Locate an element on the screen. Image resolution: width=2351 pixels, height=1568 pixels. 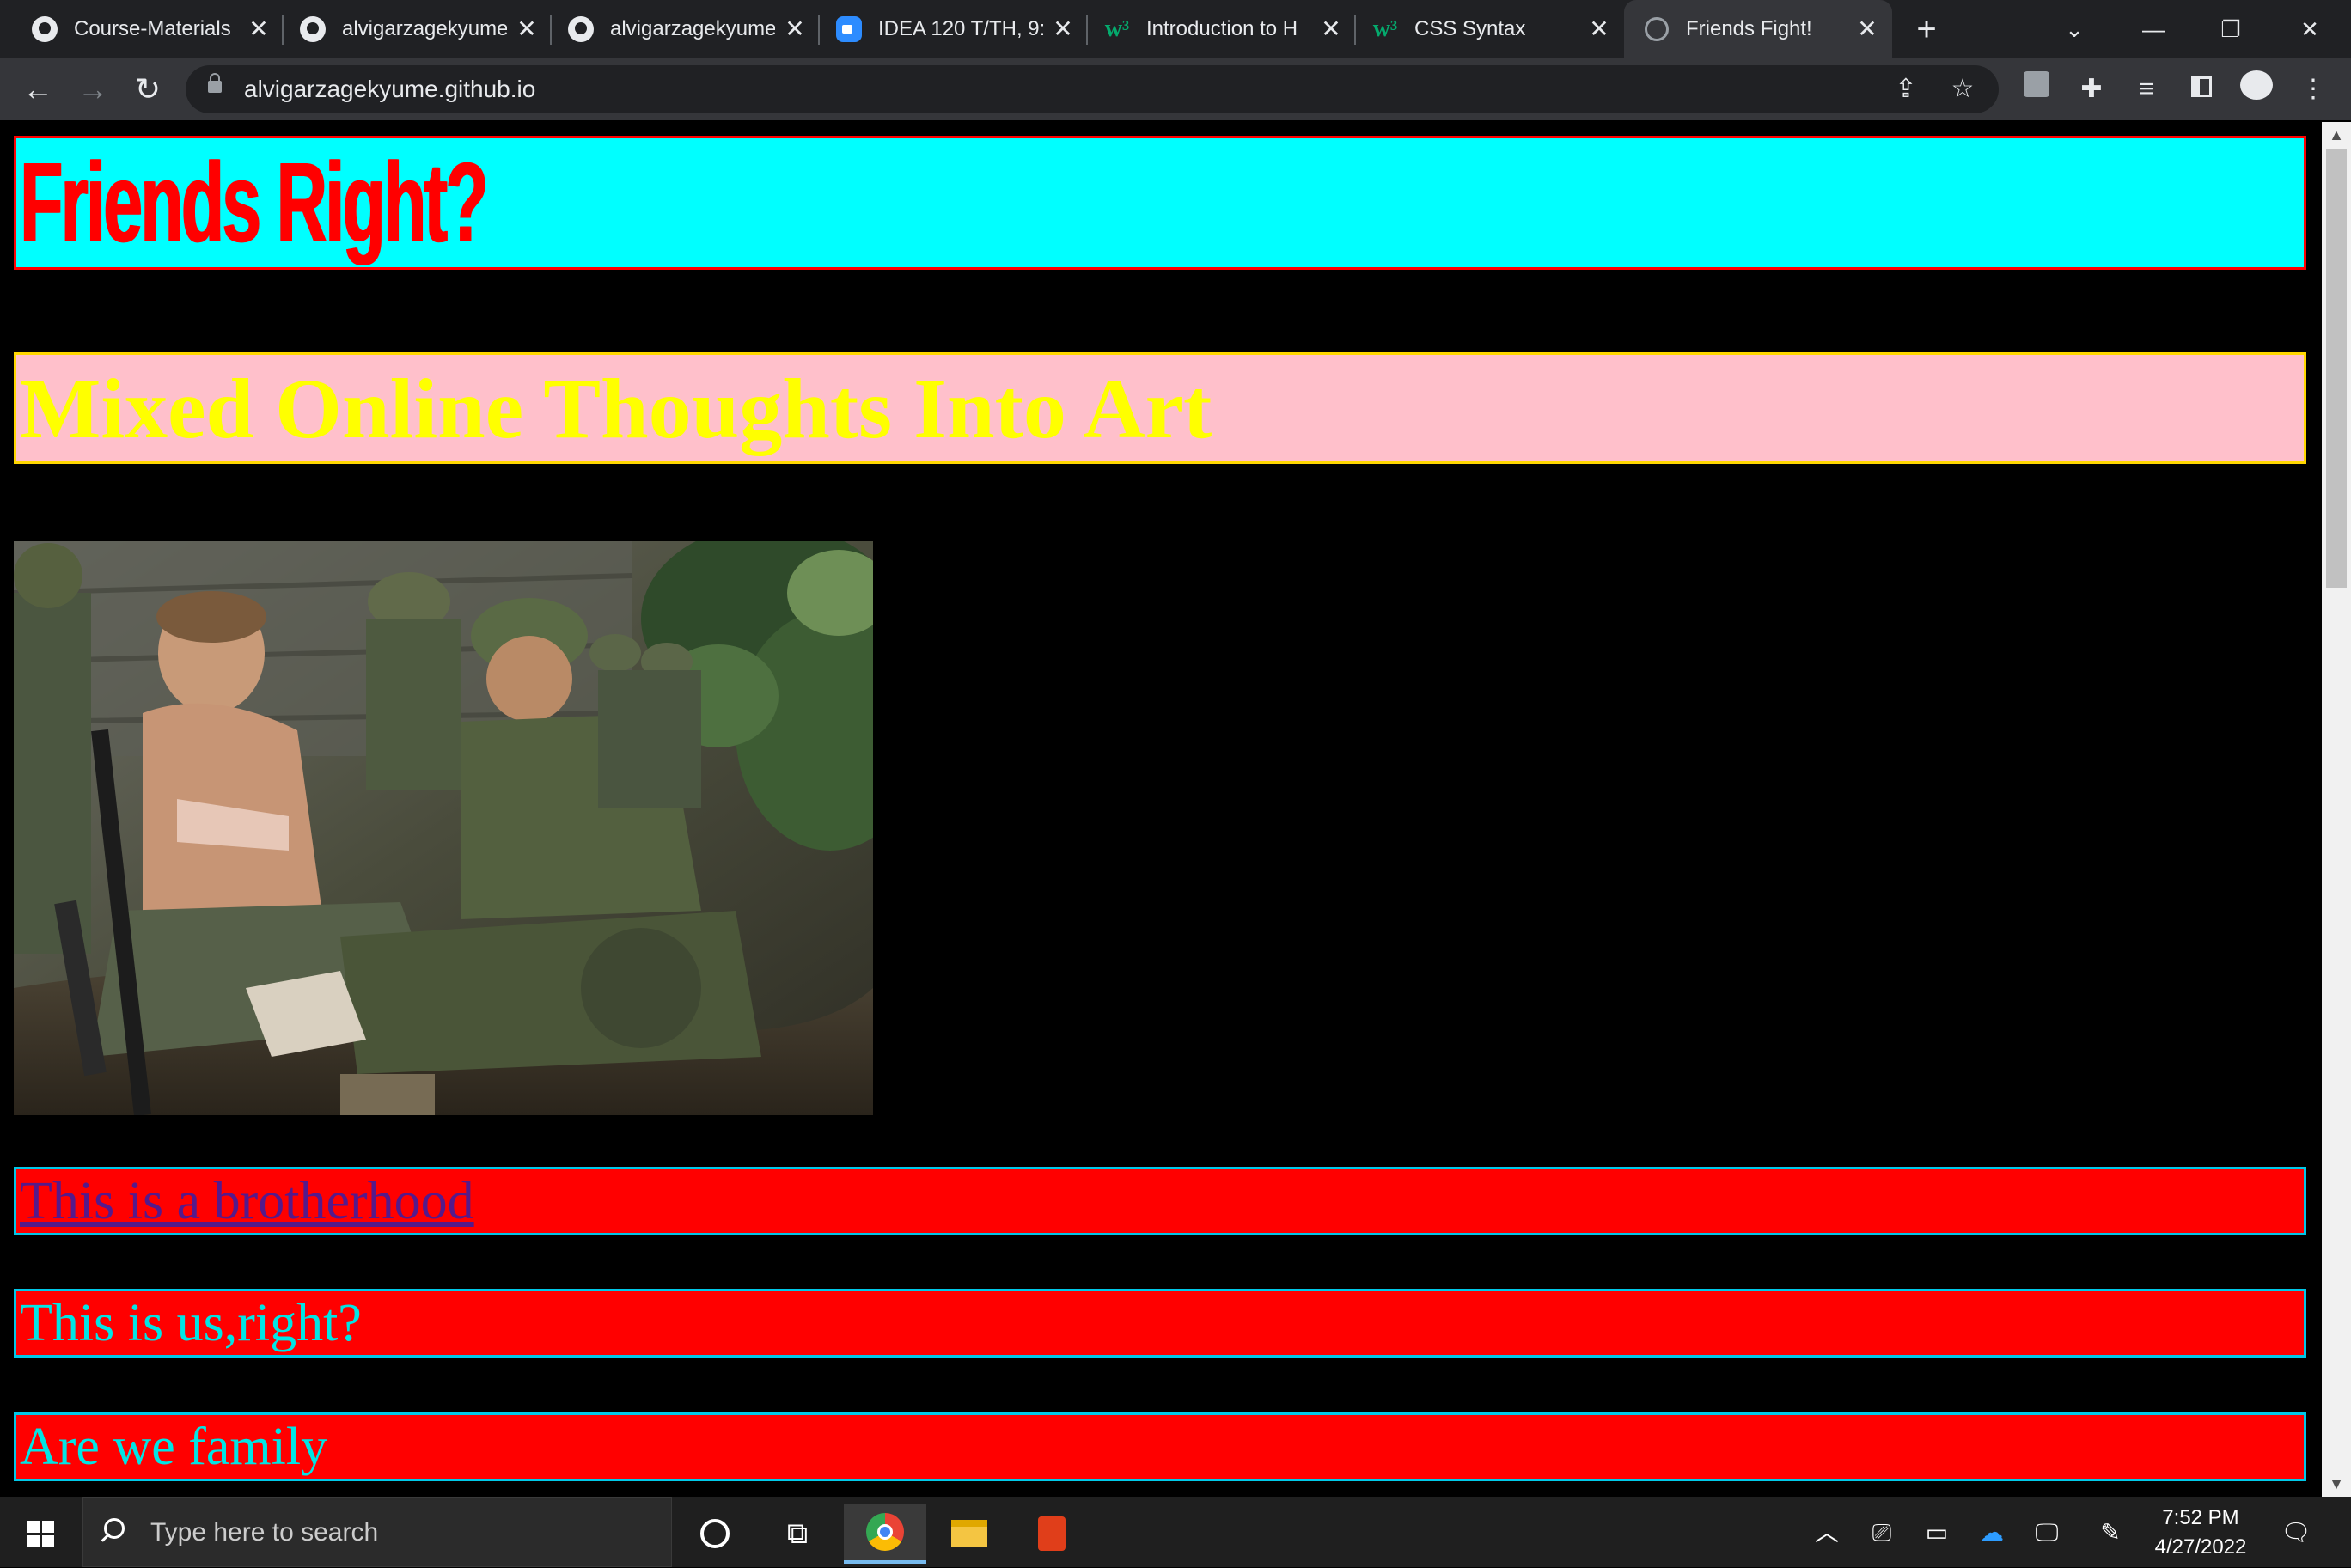
page-heading-box: Friends Right? is located at coordinates (1160, 203).